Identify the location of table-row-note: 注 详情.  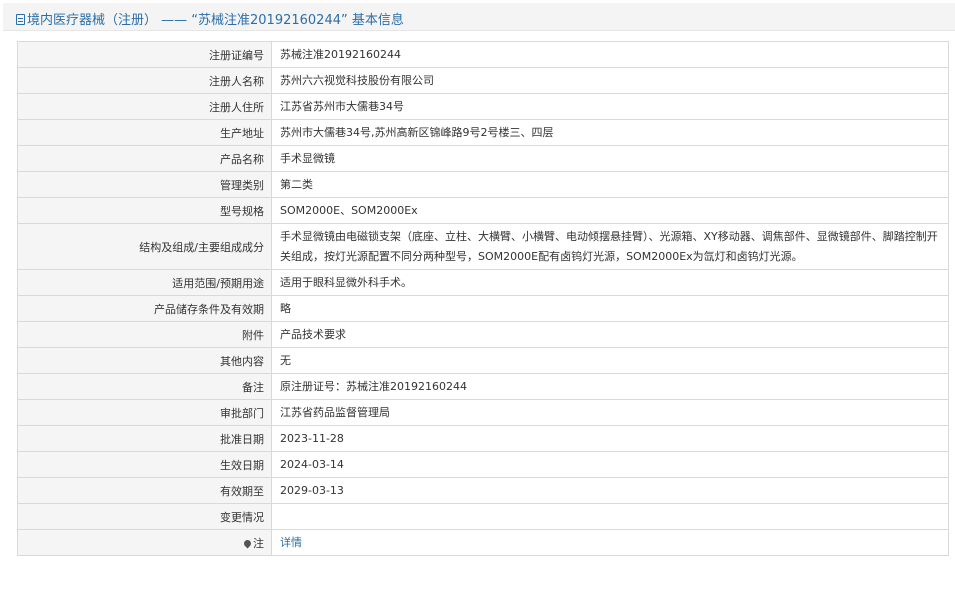
(483, 542).